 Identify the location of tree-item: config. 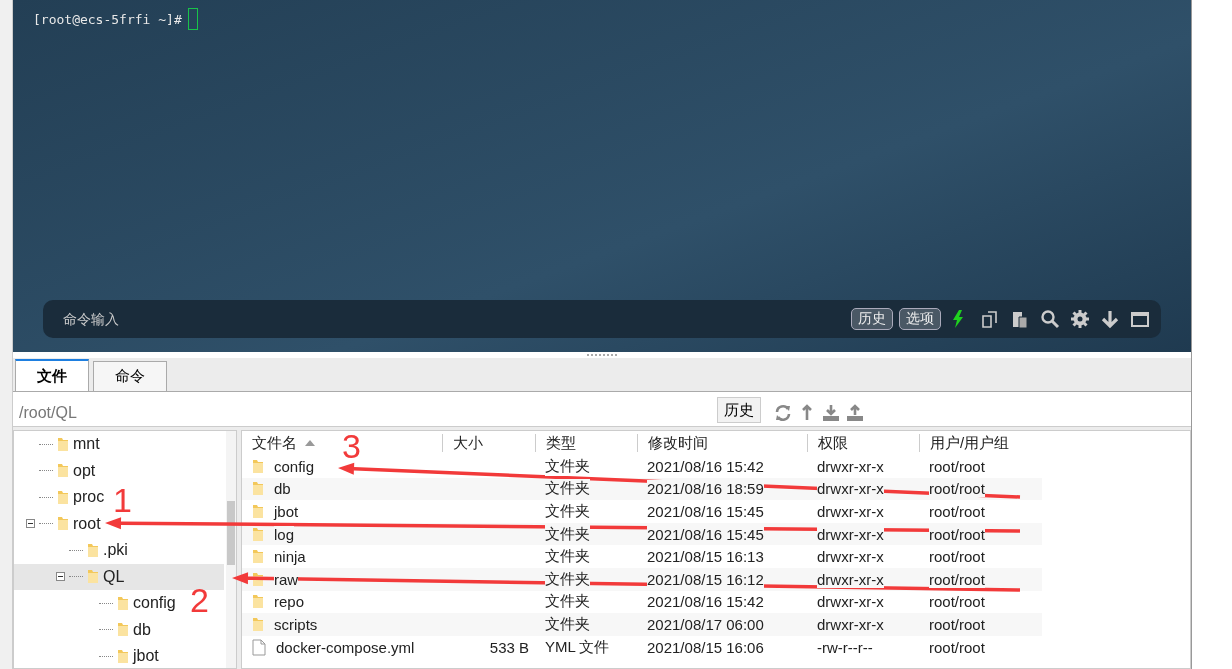
(154, 603).